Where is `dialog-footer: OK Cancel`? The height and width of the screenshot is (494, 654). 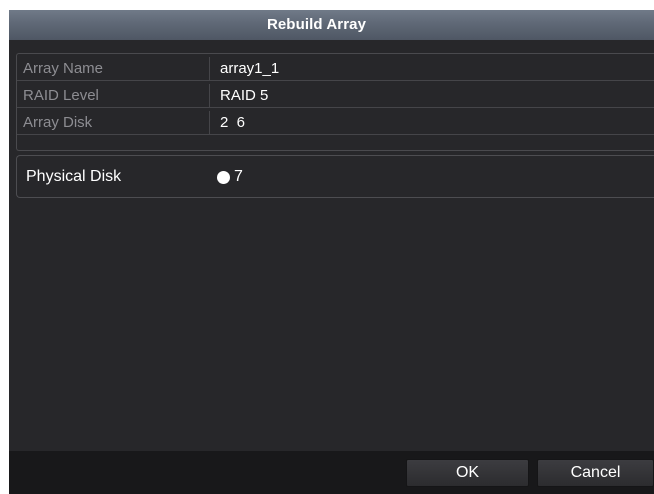
dialog-footer: OK Cancel is located at coordinates (331, 472).